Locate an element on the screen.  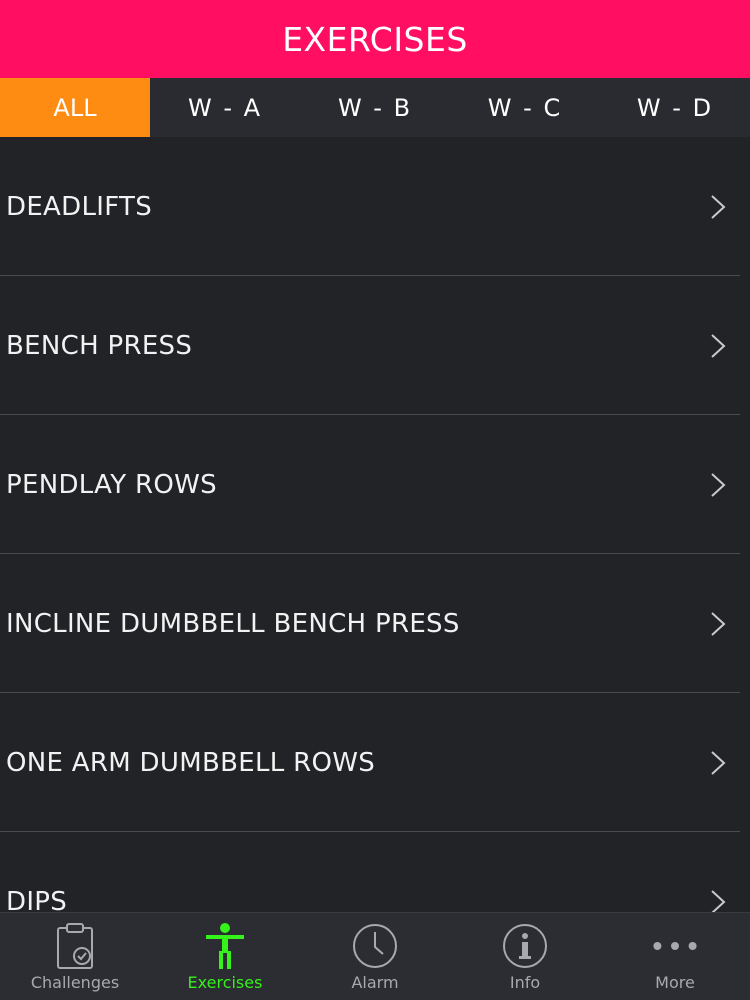
tab-w-d: W - D is located at coordinates (675, 107).